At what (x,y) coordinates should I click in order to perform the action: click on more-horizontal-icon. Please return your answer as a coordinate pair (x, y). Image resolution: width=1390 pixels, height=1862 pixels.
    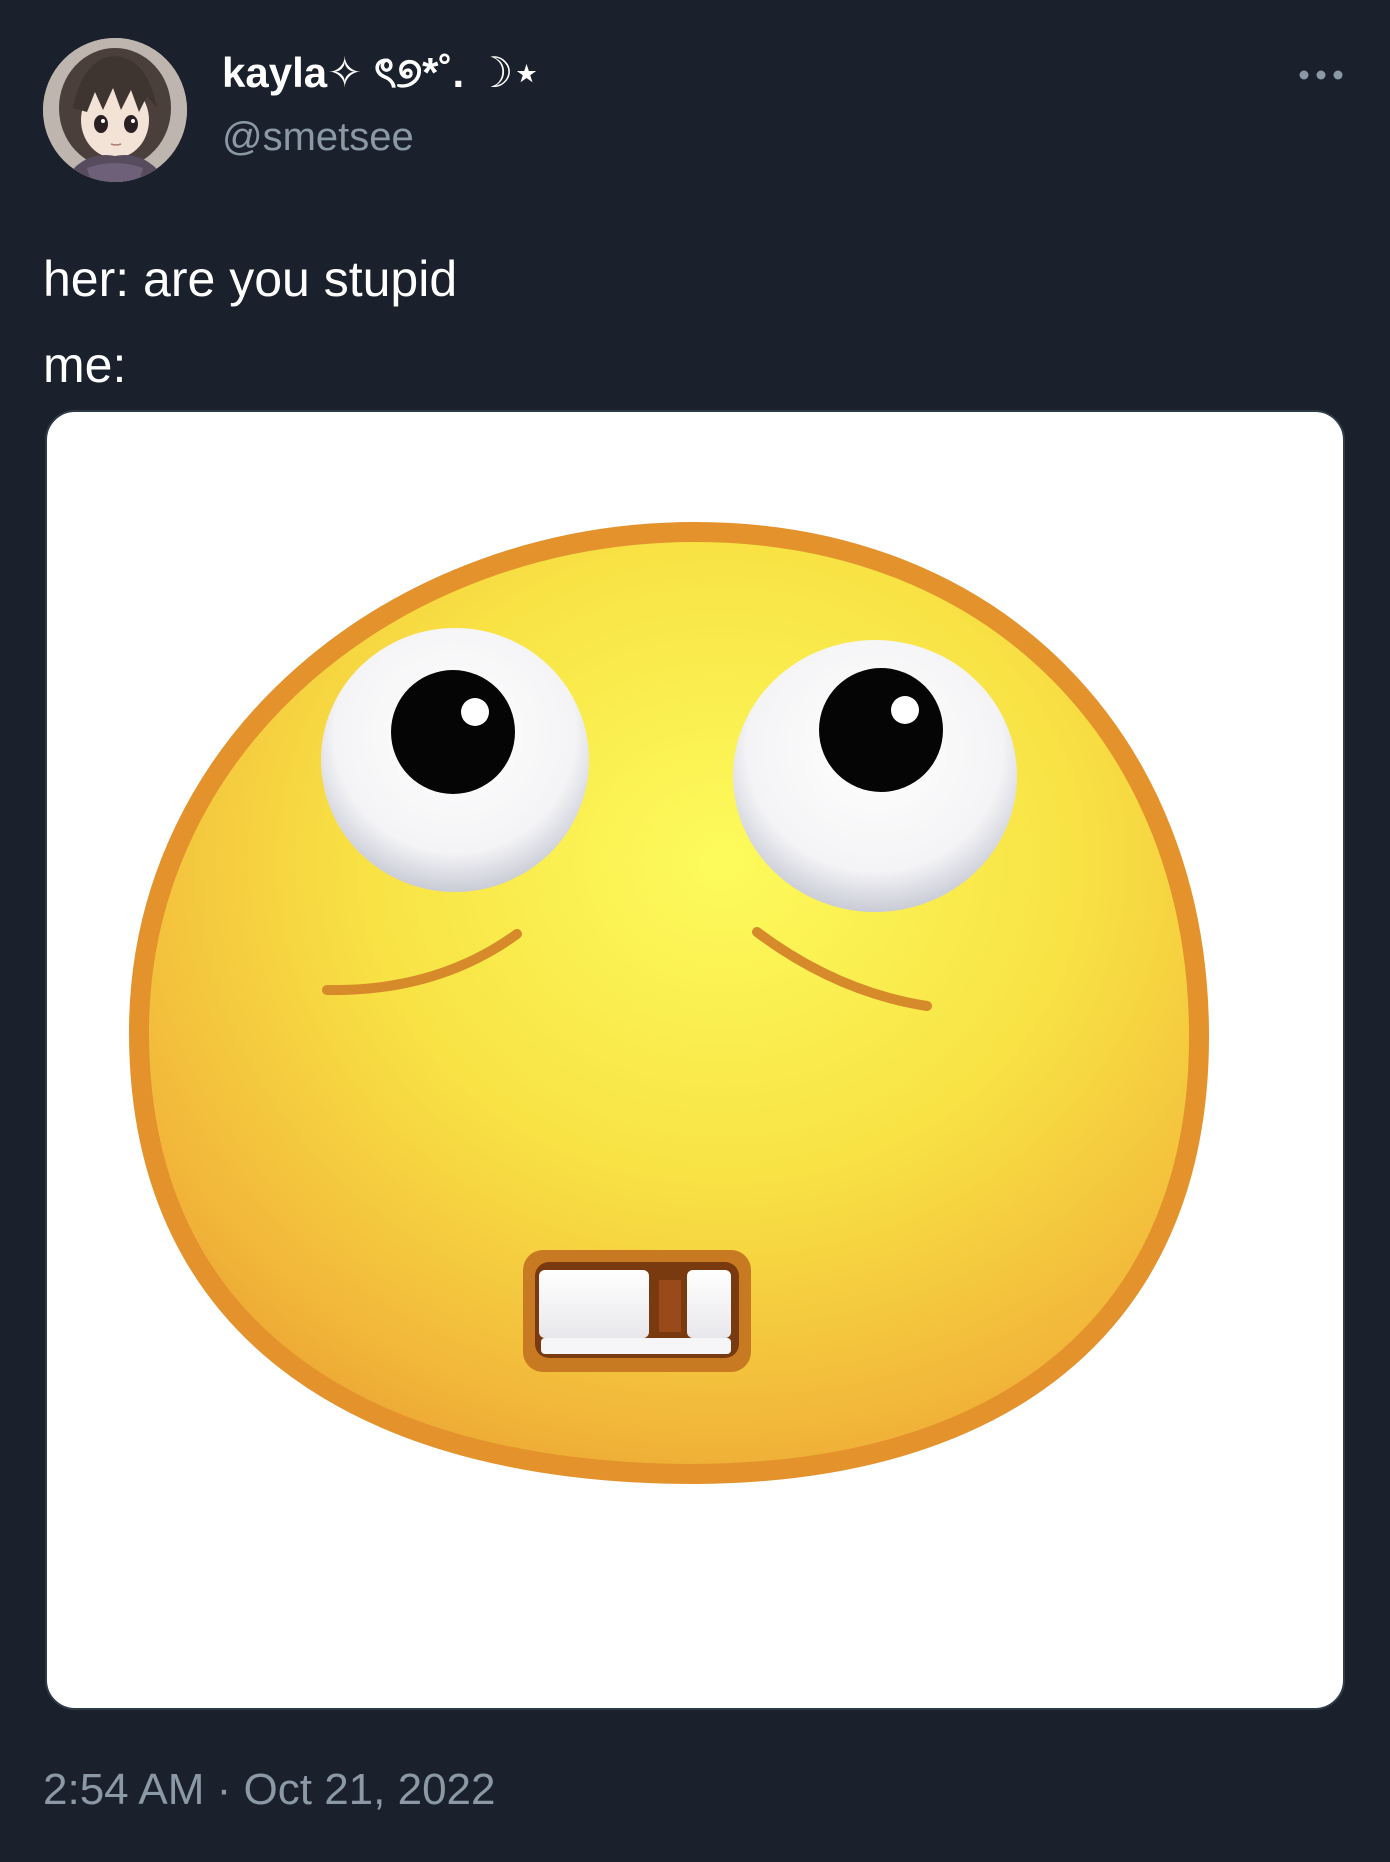
    Looking at the image, I should click on (1321, 75).